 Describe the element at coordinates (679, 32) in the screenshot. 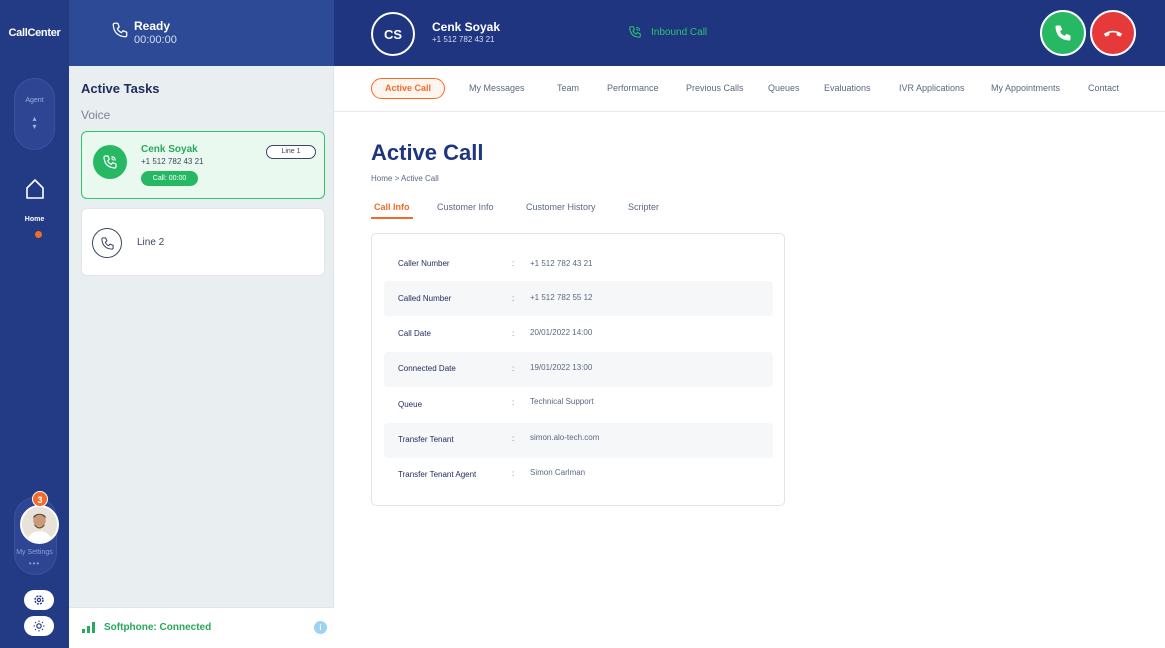

I see `call-direction-label: Inbound Call` at that location.